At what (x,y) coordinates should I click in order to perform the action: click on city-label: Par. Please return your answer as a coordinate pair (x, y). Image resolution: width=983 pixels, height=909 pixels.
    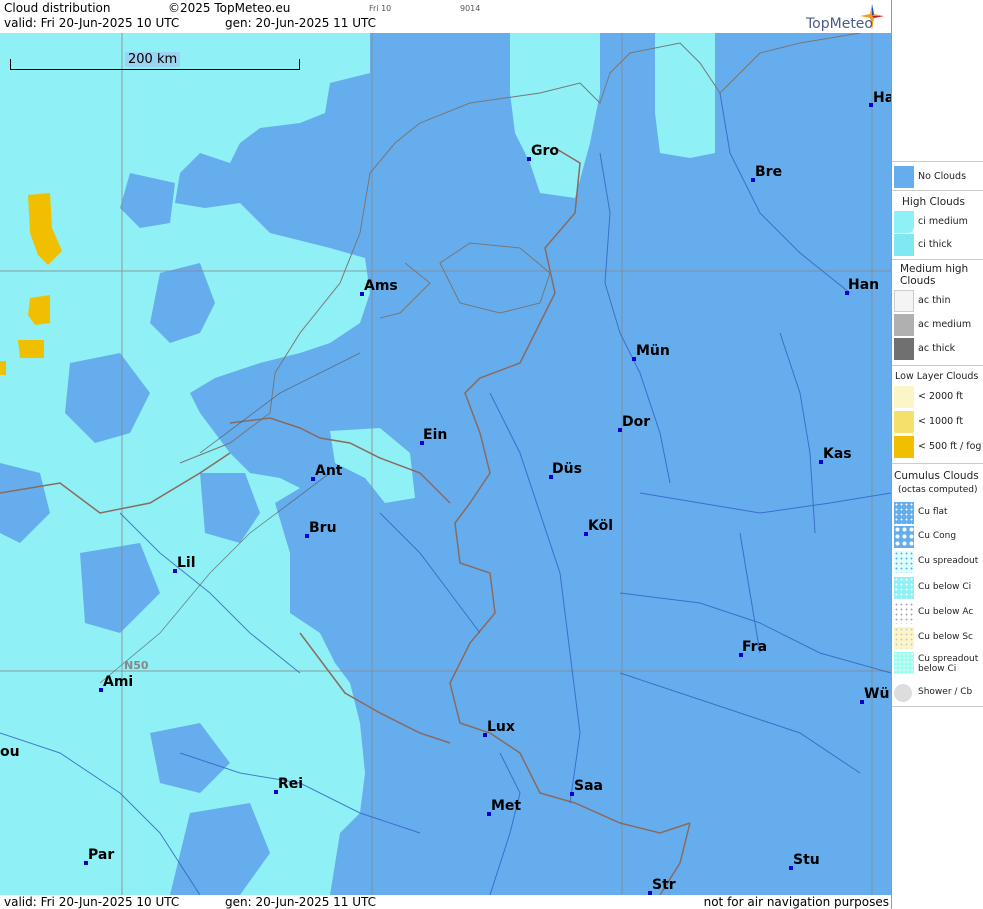
    Looking at the image, I should click on (101, 855).